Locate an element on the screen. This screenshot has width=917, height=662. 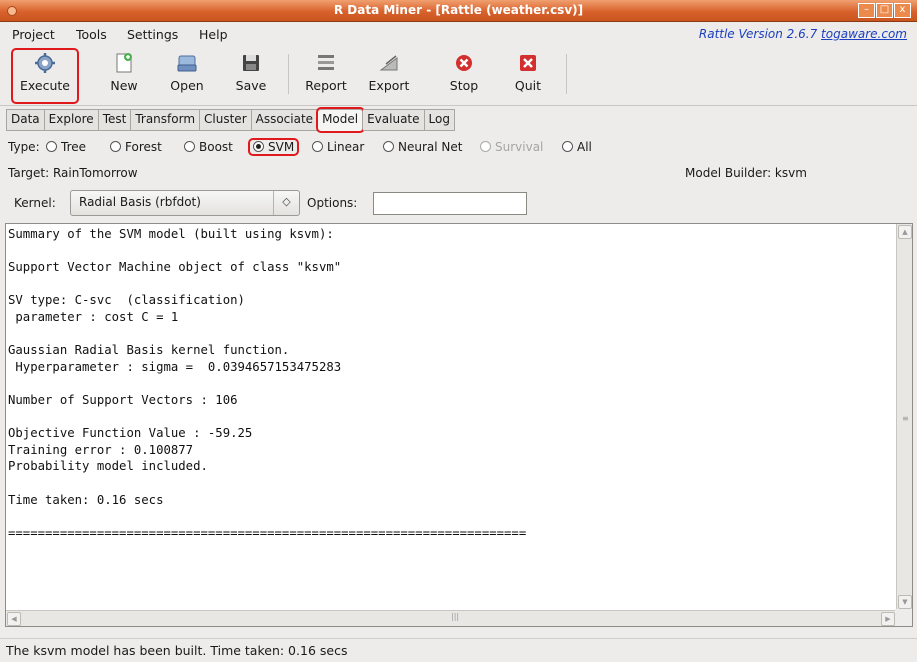
open-label: Open is located at coordinates (187, 85).